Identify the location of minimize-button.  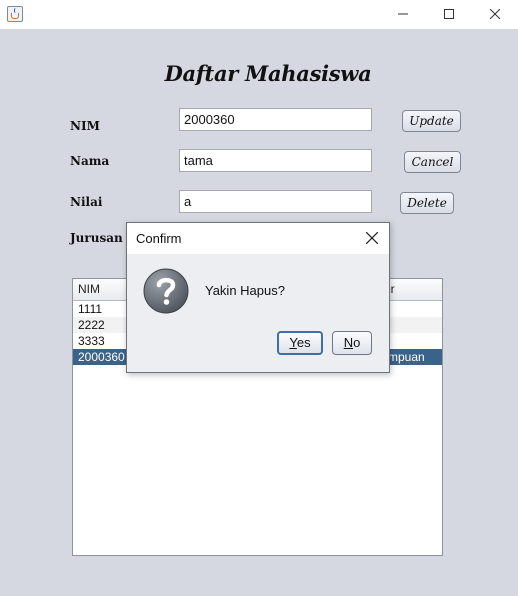
(403, 14).